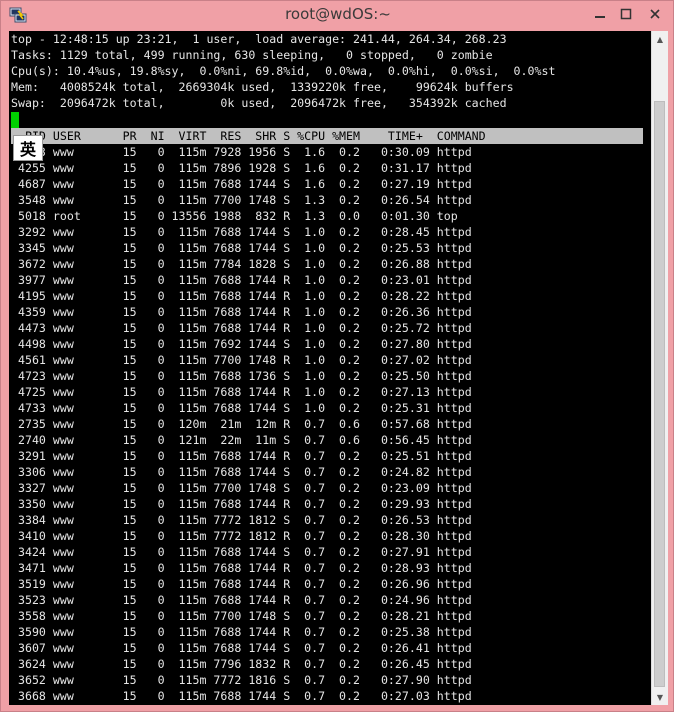 This screenshot has width=674, height=712. I want to click on text-cursor, so click(15, 120).